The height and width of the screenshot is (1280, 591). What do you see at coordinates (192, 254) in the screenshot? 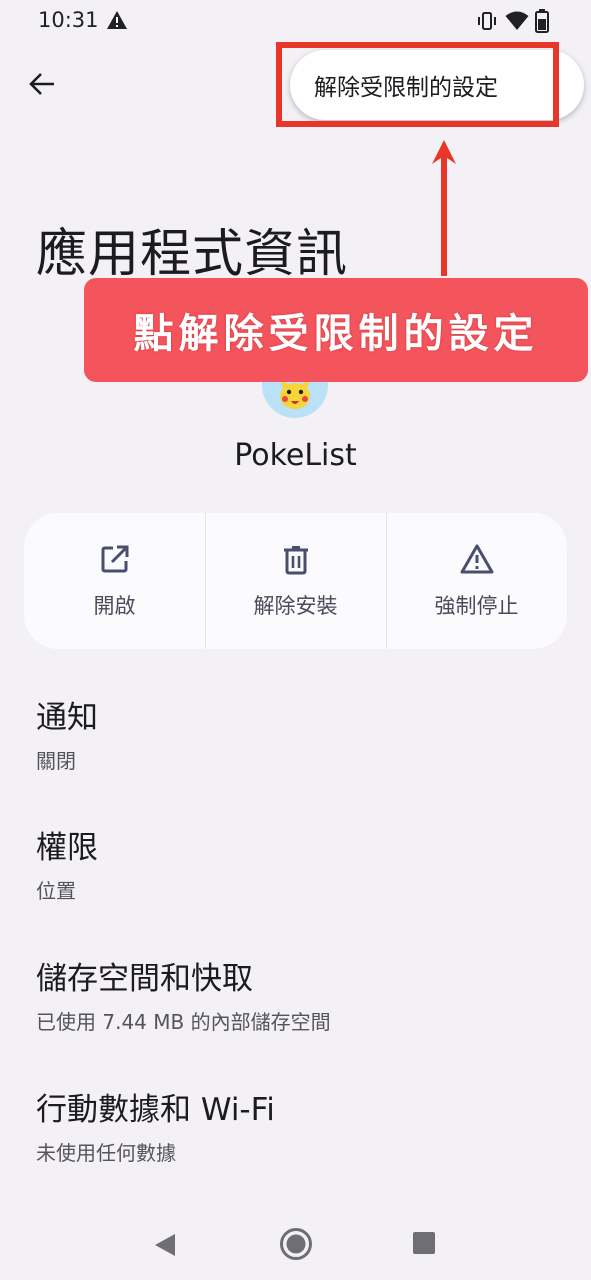
I see `page-title: 應用程式資訊` at bounding box center [192, 254].